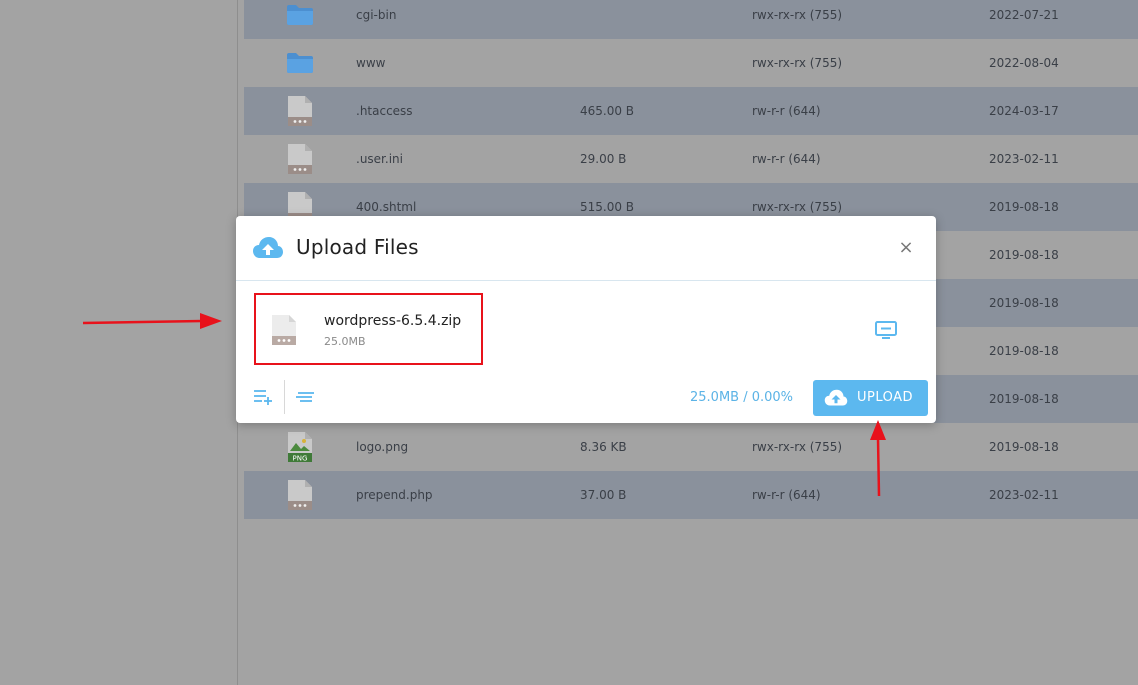 Image resolution: width=1138 pixels, height=685 pixels. I want to click on file-name: .htaccess, so click(384, 111).